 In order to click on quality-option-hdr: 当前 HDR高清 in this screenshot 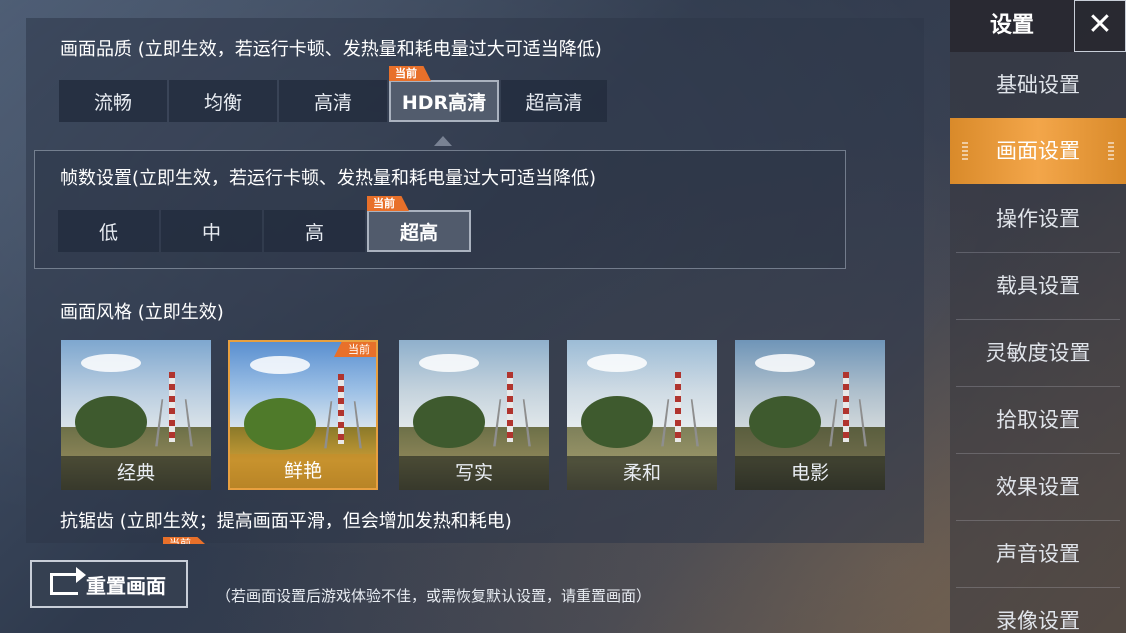, I will do `click(444, 94)`.